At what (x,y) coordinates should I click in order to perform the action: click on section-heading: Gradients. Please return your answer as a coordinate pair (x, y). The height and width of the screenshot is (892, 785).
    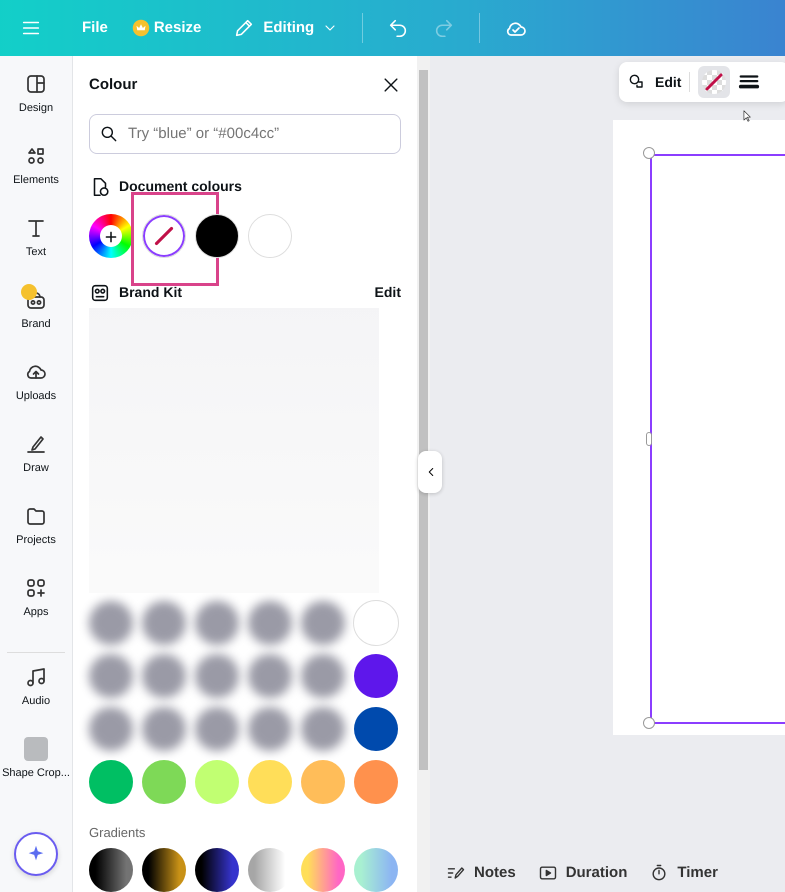
    Looking at the image, I should click on (117, 833).